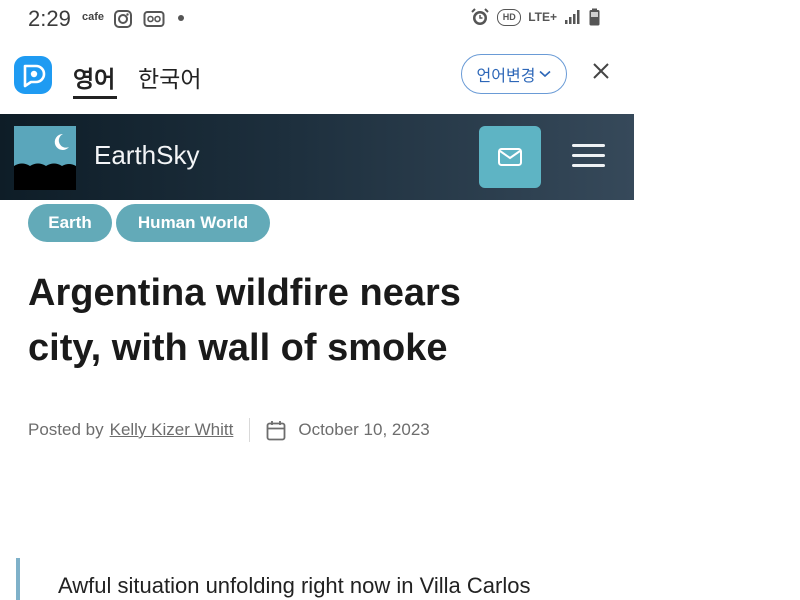  Describe the element at coordinates (317, 19) in the screenshot. I see `status-bar: 2:29 cafe HD LTE+` at that location.